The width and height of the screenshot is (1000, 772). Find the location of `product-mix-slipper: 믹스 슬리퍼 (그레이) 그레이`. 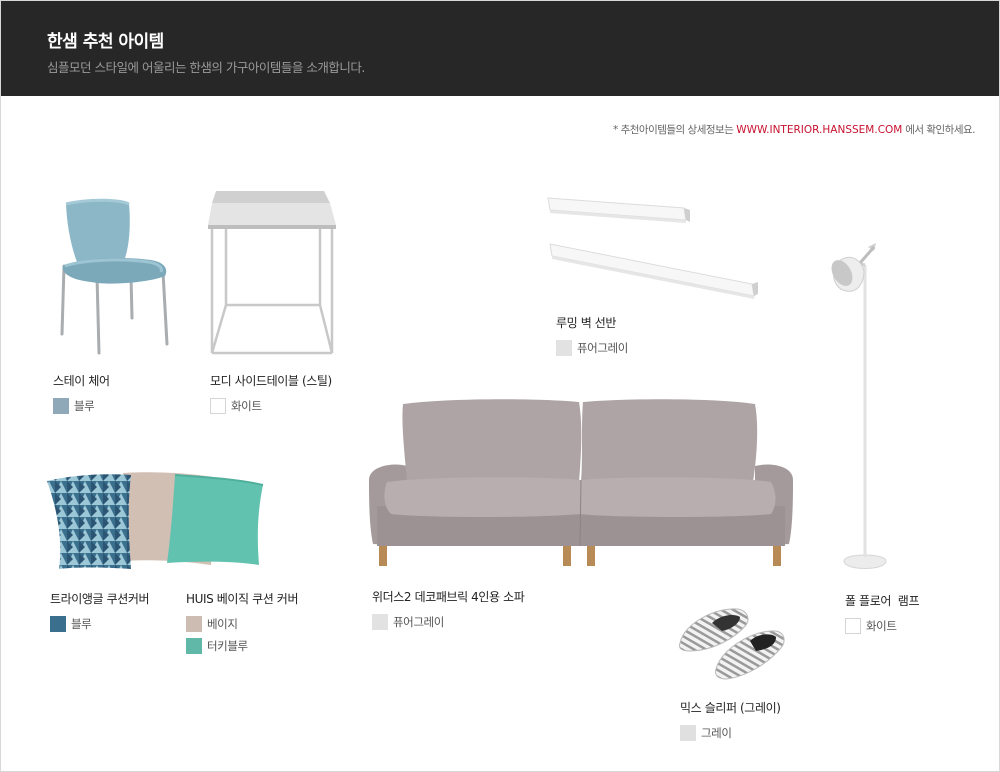

product-mix-slipper: 믹스 슬리퍼 (그레이) 그레이 is located at coordinates (730, 720).